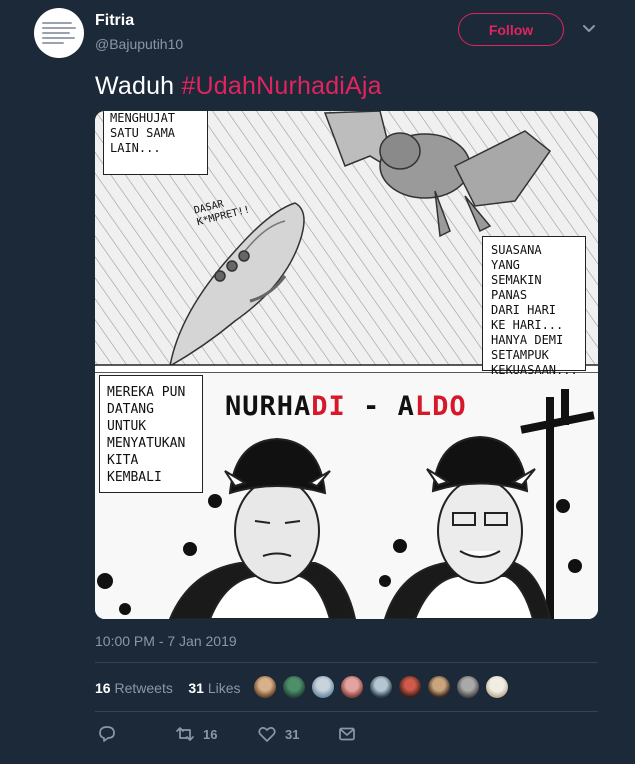 This screenshot has height=764, width=635. What do you see at coordinates (589, 29) in the screenshot?
I see `chevron-down-icon` at bounding box center [589, 29].